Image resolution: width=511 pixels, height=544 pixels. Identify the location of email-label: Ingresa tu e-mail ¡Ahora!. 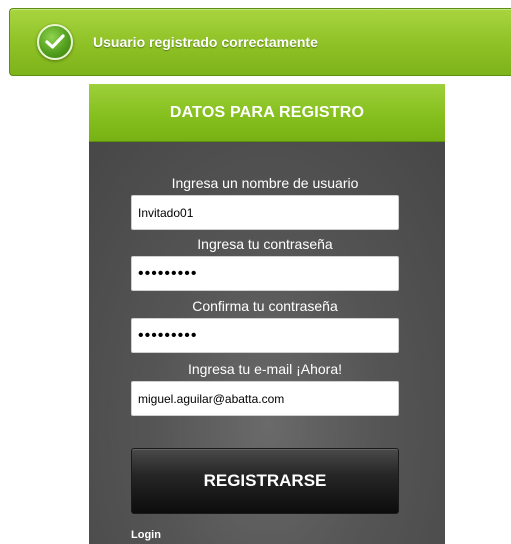
(265, 369).